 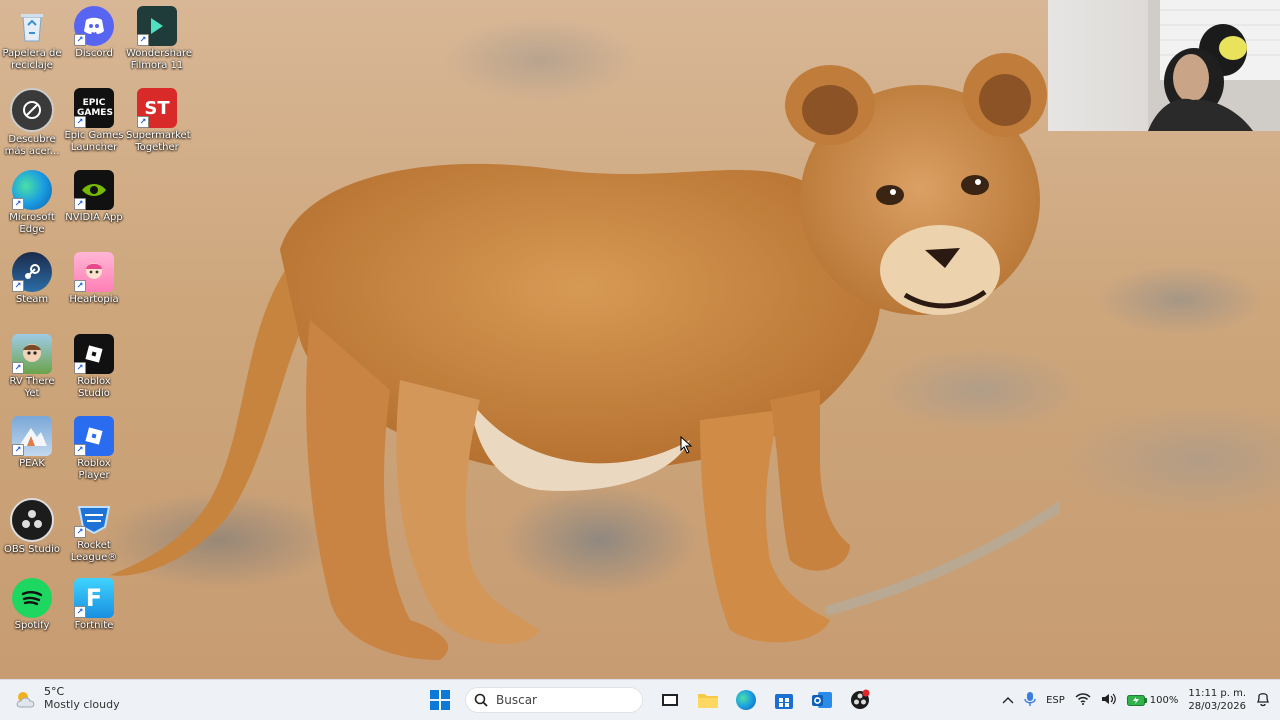 I want to click on mouse-cursor-icon, so click(x=686, y=445).